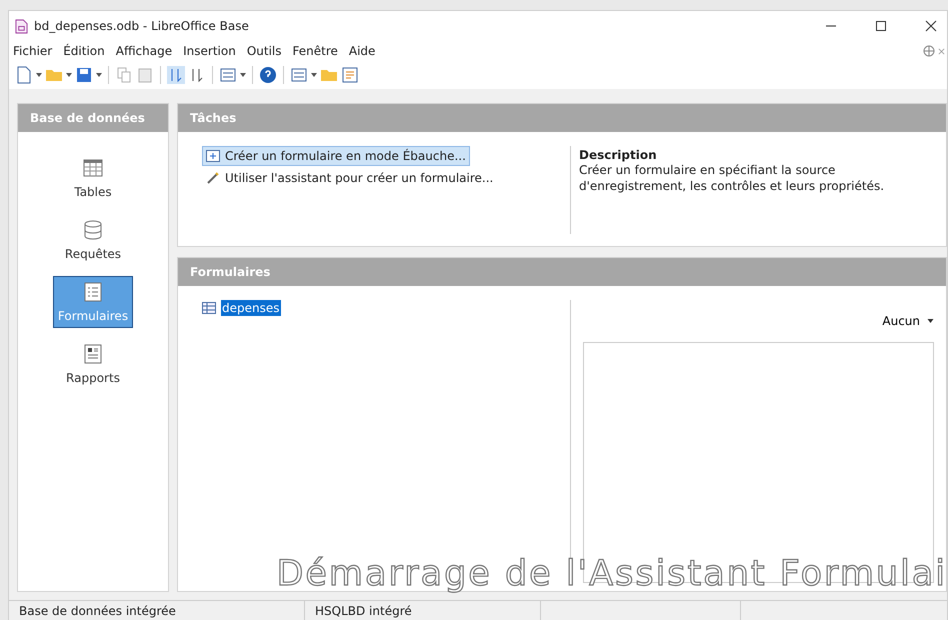 The height and width of the screenshot is (620, 948). Describe the element at coordinates (931, 26) in the screenshot. I see `close-icon` at that location.